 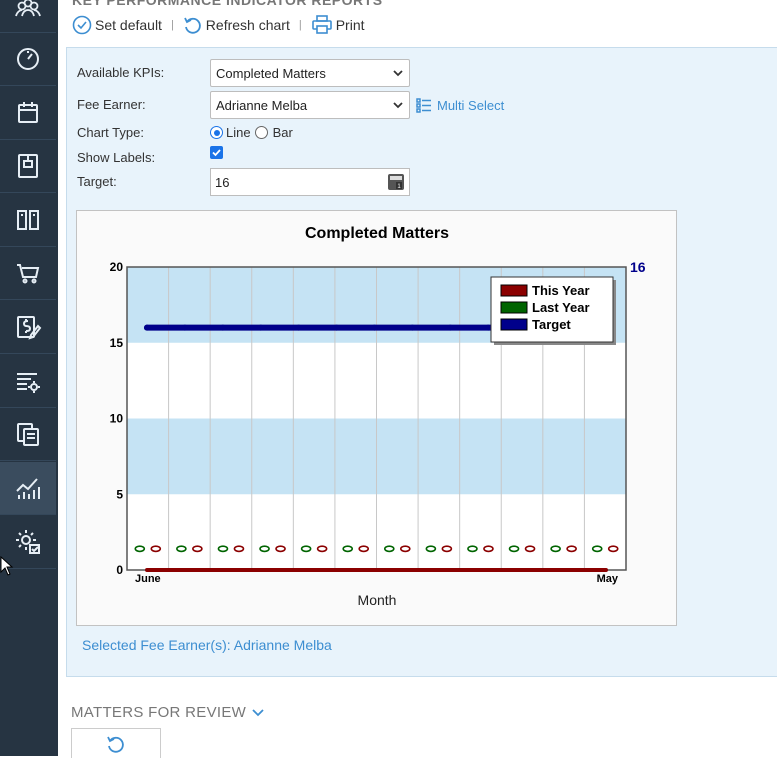 What do you see at coordinates (310, 182) in the screenshot?
I see `target-input: 16 1` at bounding box center [310, 182].